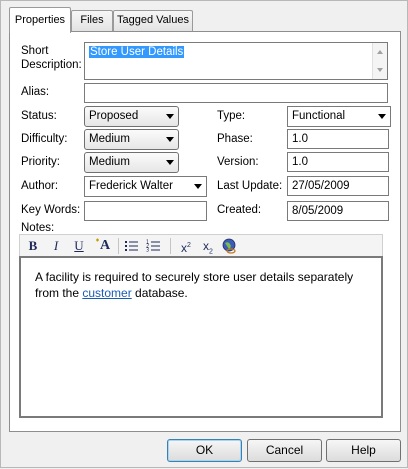 The image size is (408, 469). I want to click on short-description-field: Store User Details, so click(236, 61).